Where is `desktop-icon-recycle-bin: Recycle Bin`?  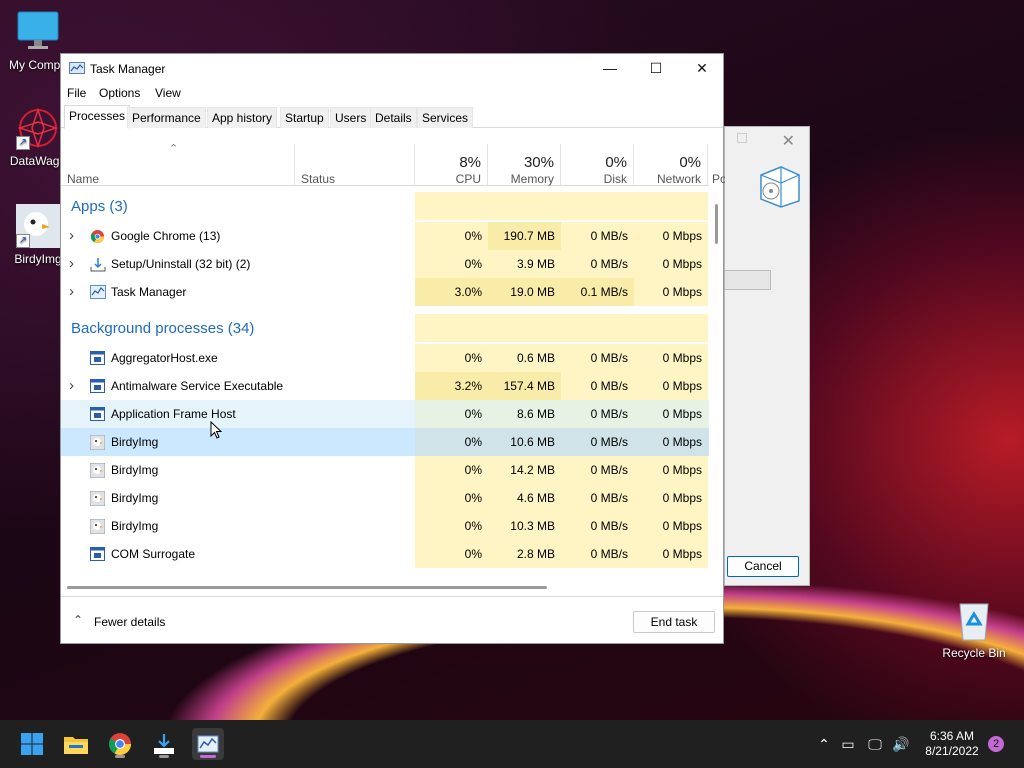
desktop-icon-recycle-bin: Recycle Bin is located at coordinates (974, 629).